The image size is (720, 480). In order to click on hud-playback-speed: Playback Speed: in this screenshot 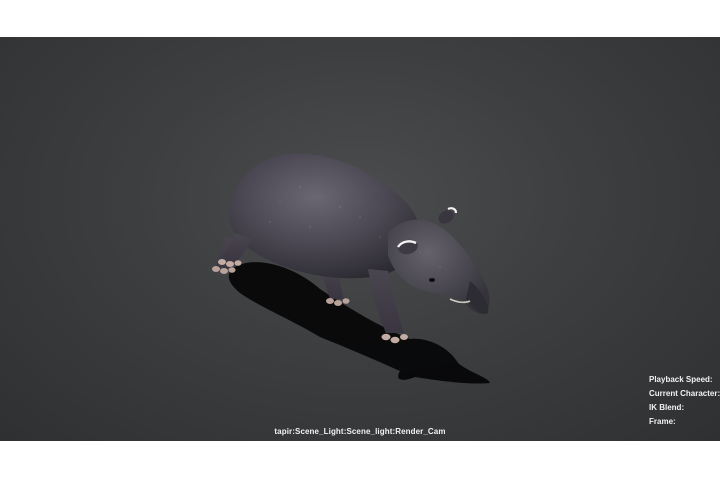, I will do `click(681, 379)`.